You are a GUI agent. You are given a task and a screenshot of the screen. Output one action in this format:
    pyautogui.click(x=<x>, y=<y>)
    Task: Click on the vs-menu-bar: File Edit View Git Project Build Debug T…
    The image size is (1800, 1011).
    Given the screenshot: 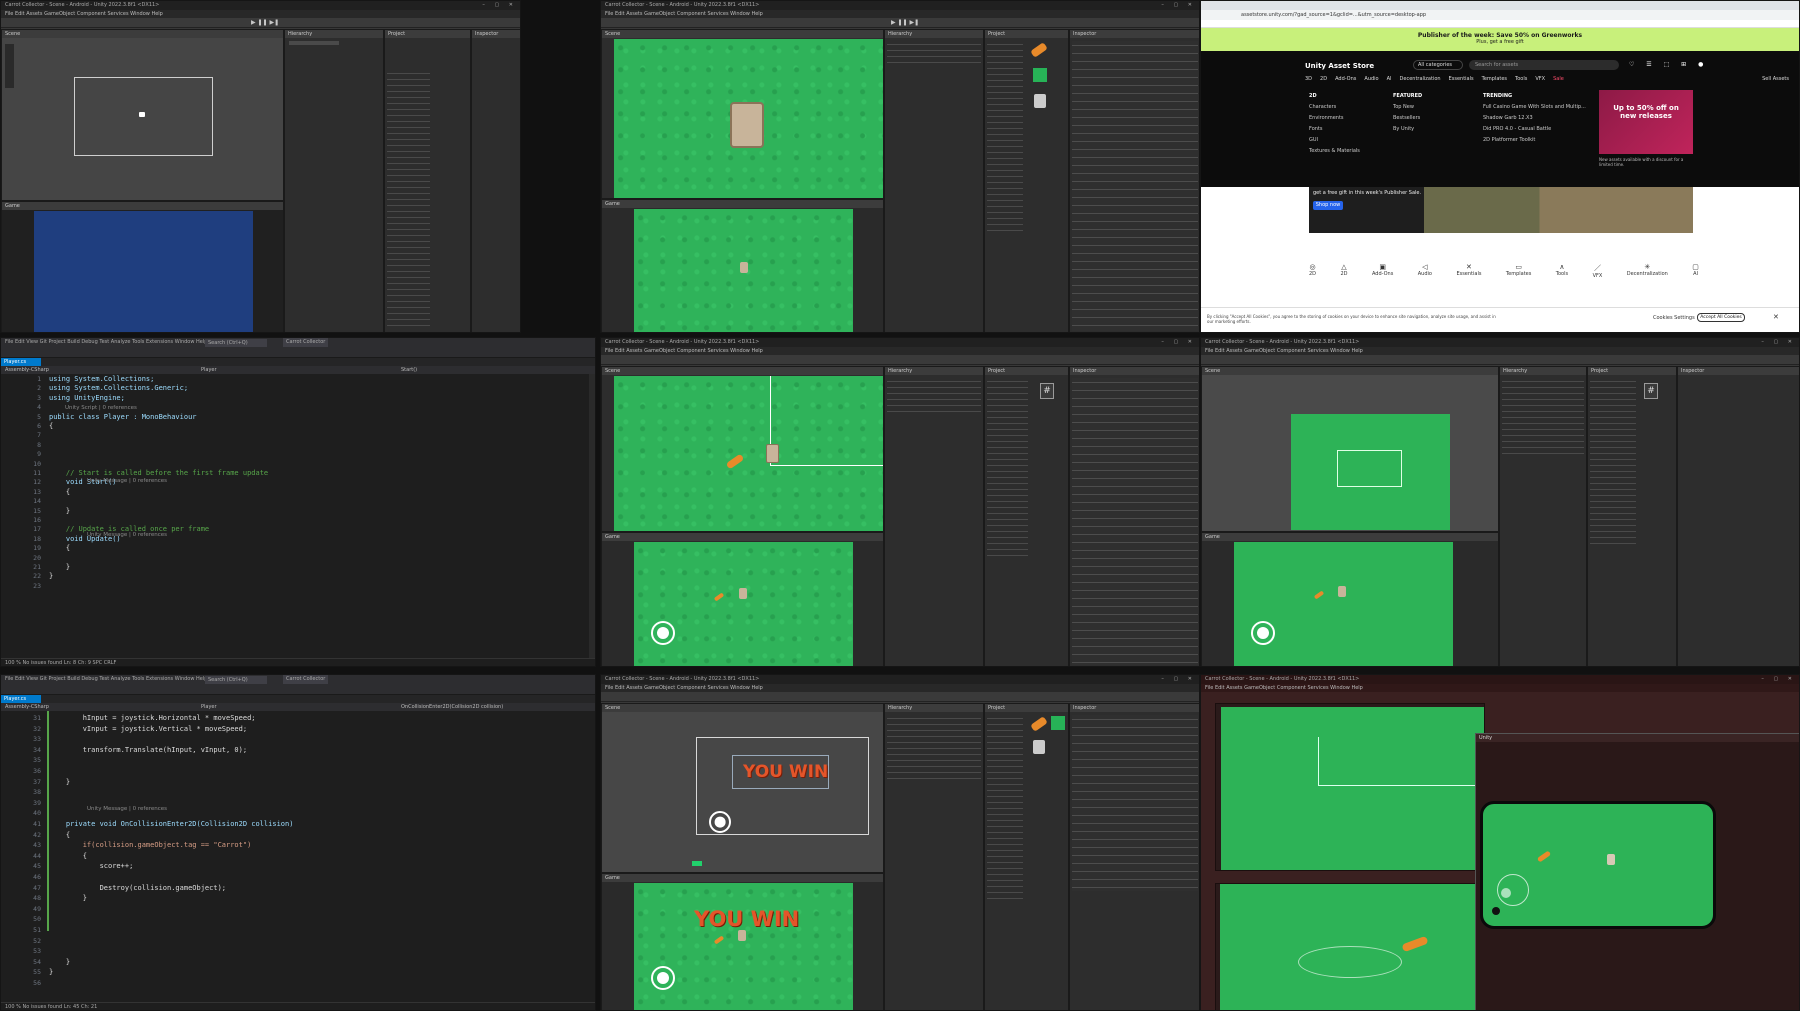 What is the action you would take?
    pyautogui.click(x=298, y=680)
    